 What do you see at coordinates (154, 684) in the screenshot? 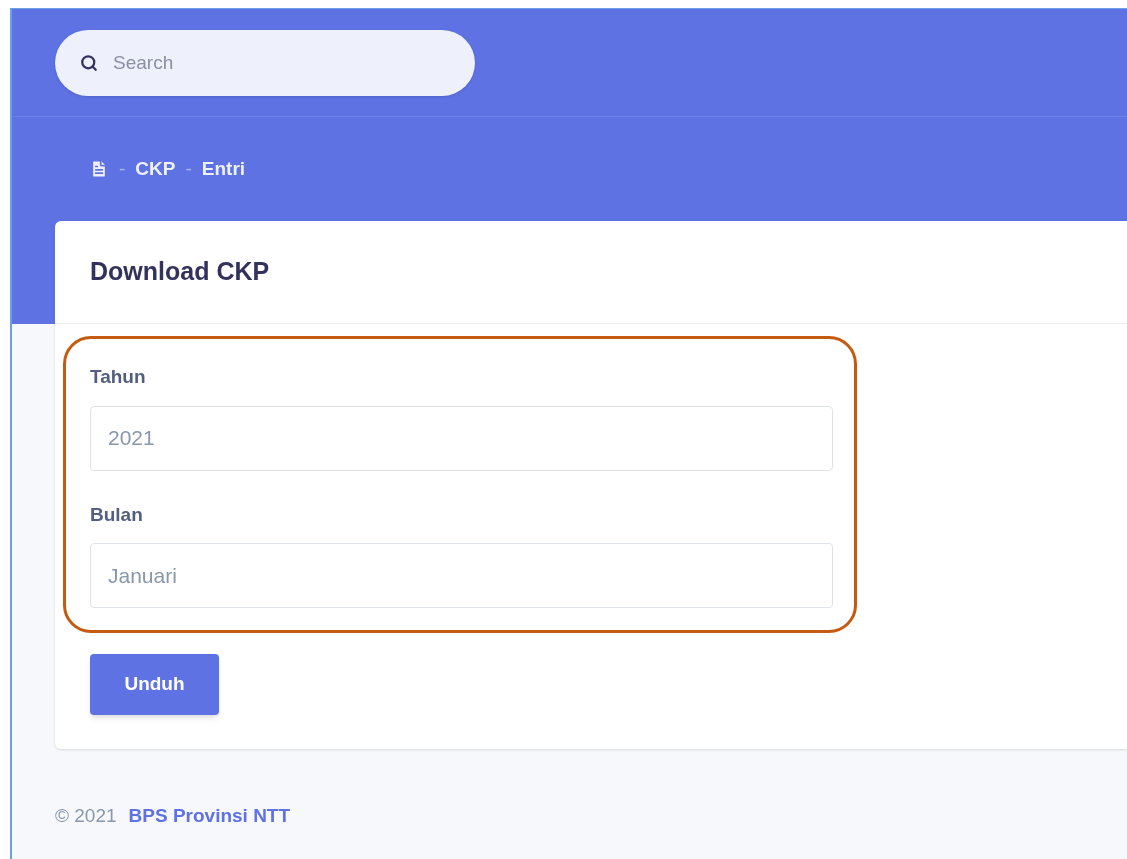
I see `download-button: Unduh` at bounding box center [154, 684].